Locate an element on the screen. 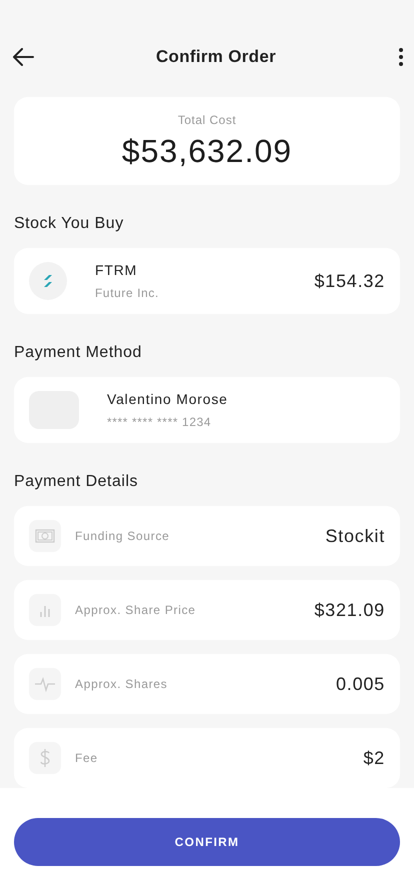 Image resolution: width=414 pixels, height=896 pixels. total-amount: $53,632.09 is located at coordinates (207, 151).